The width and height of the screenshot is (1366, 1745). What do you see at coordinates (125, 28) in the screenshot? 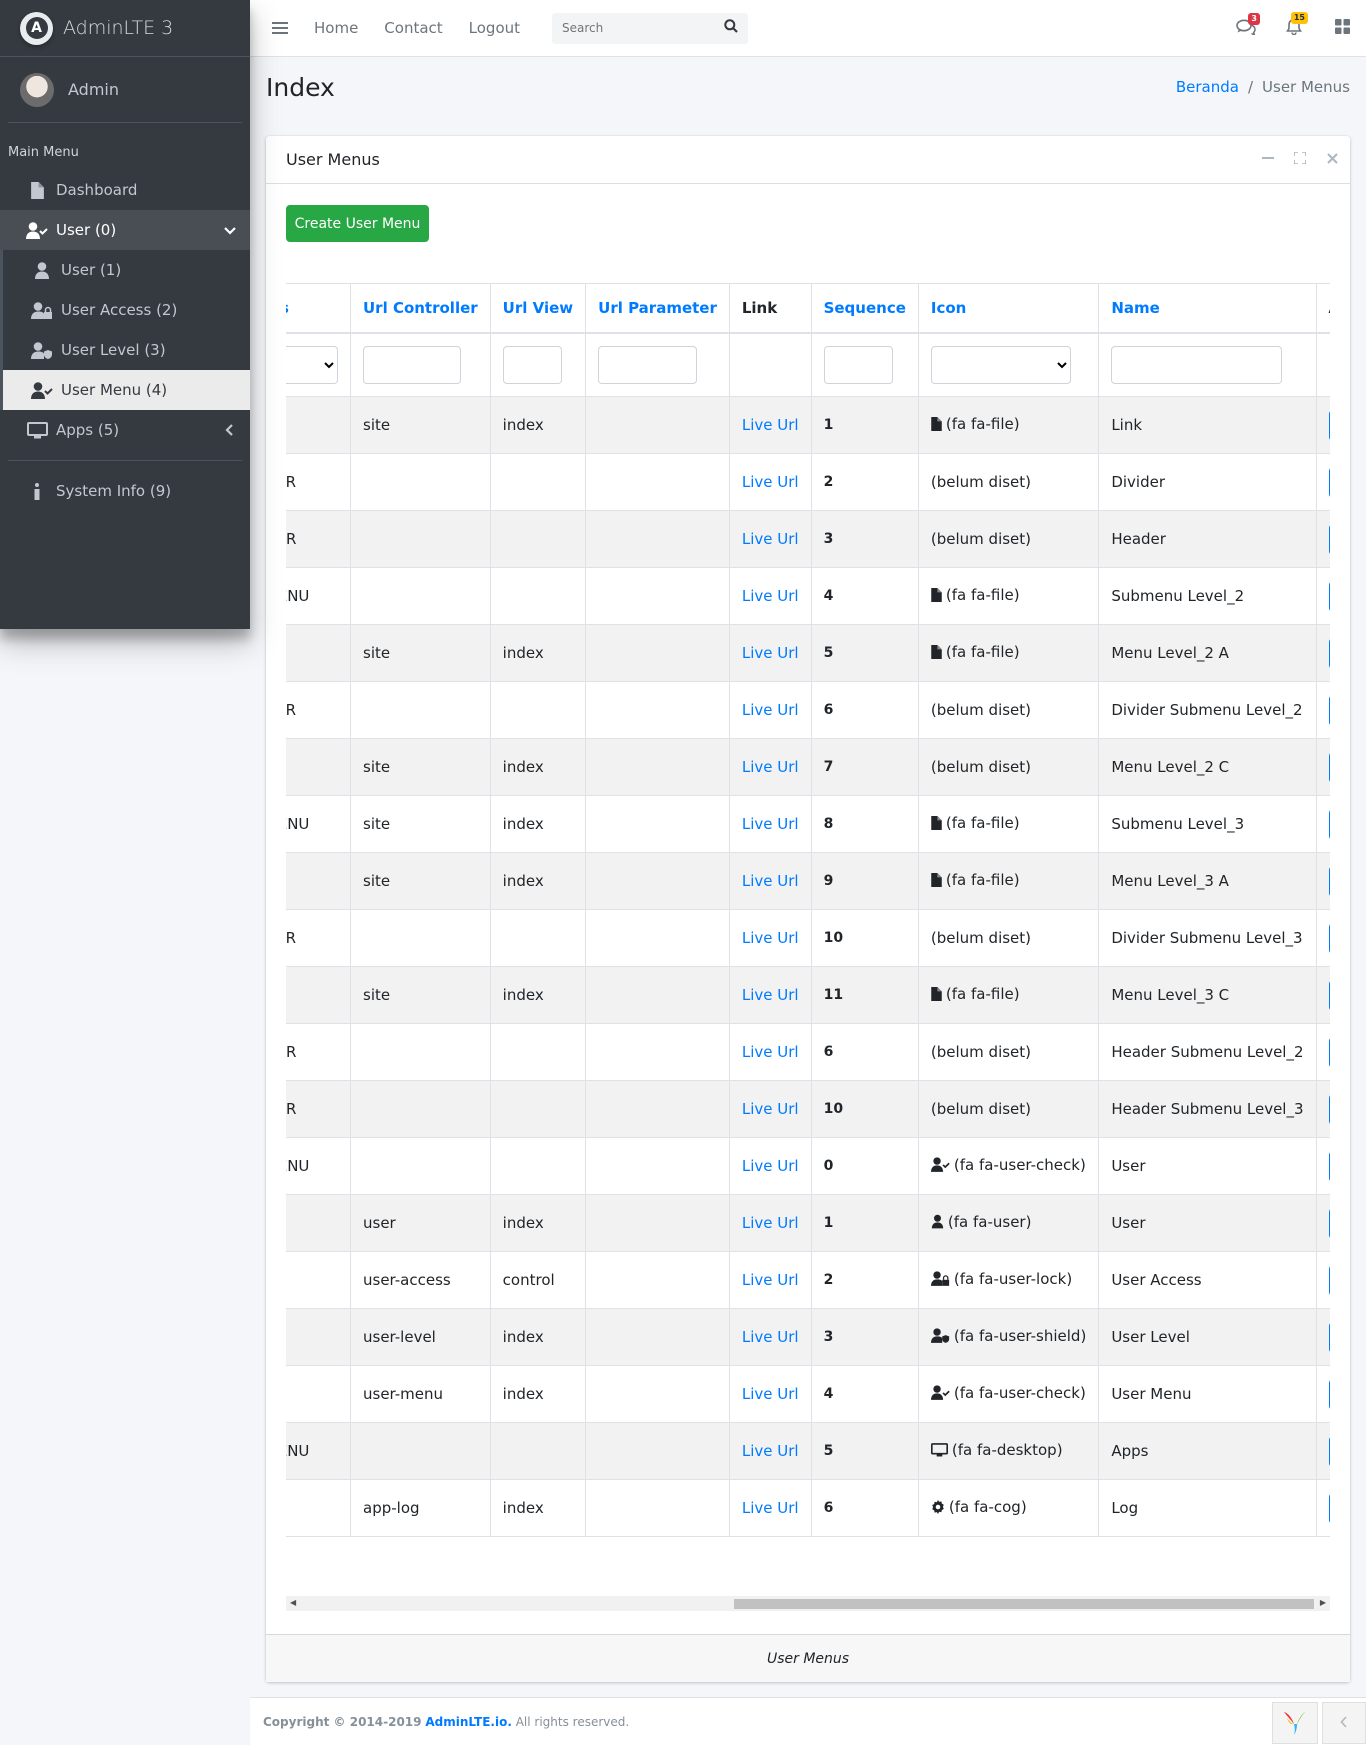
I see `brand-link: A AdminLTE 3` at bounding box center [125, 28].